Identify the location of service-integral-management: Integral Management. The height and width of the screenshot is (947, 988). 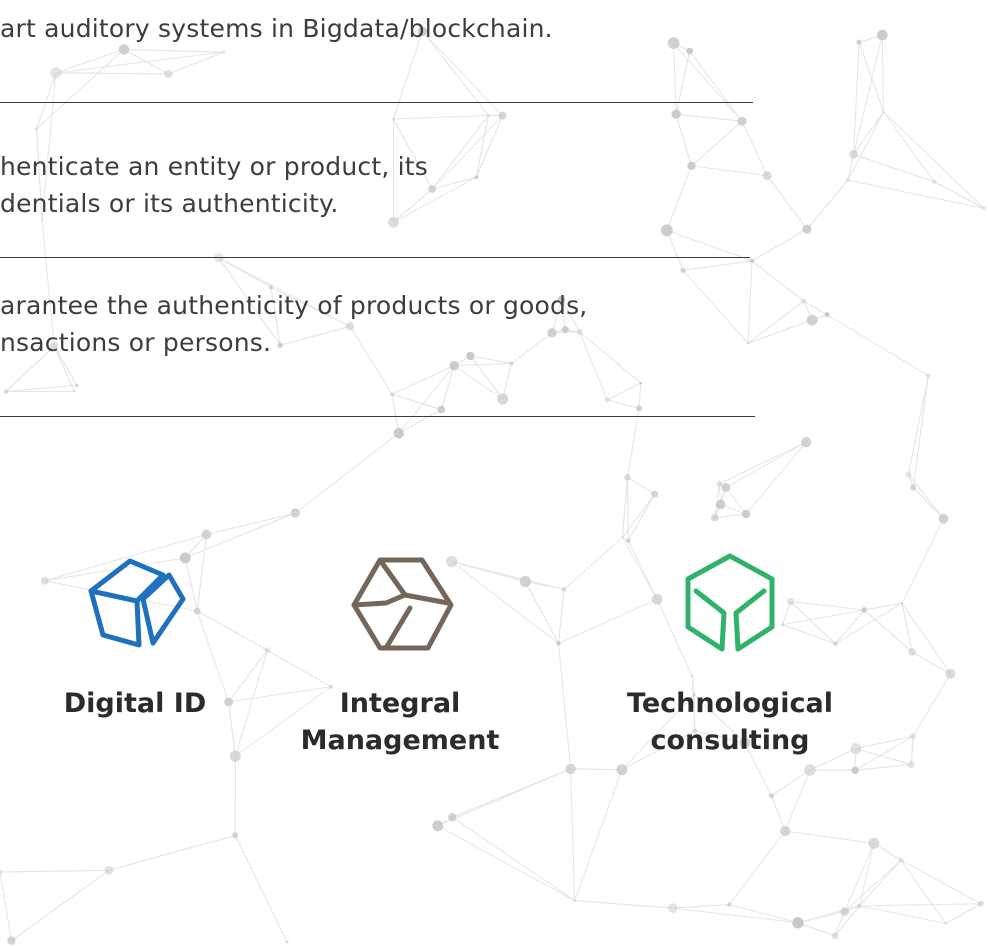
(400, 657).